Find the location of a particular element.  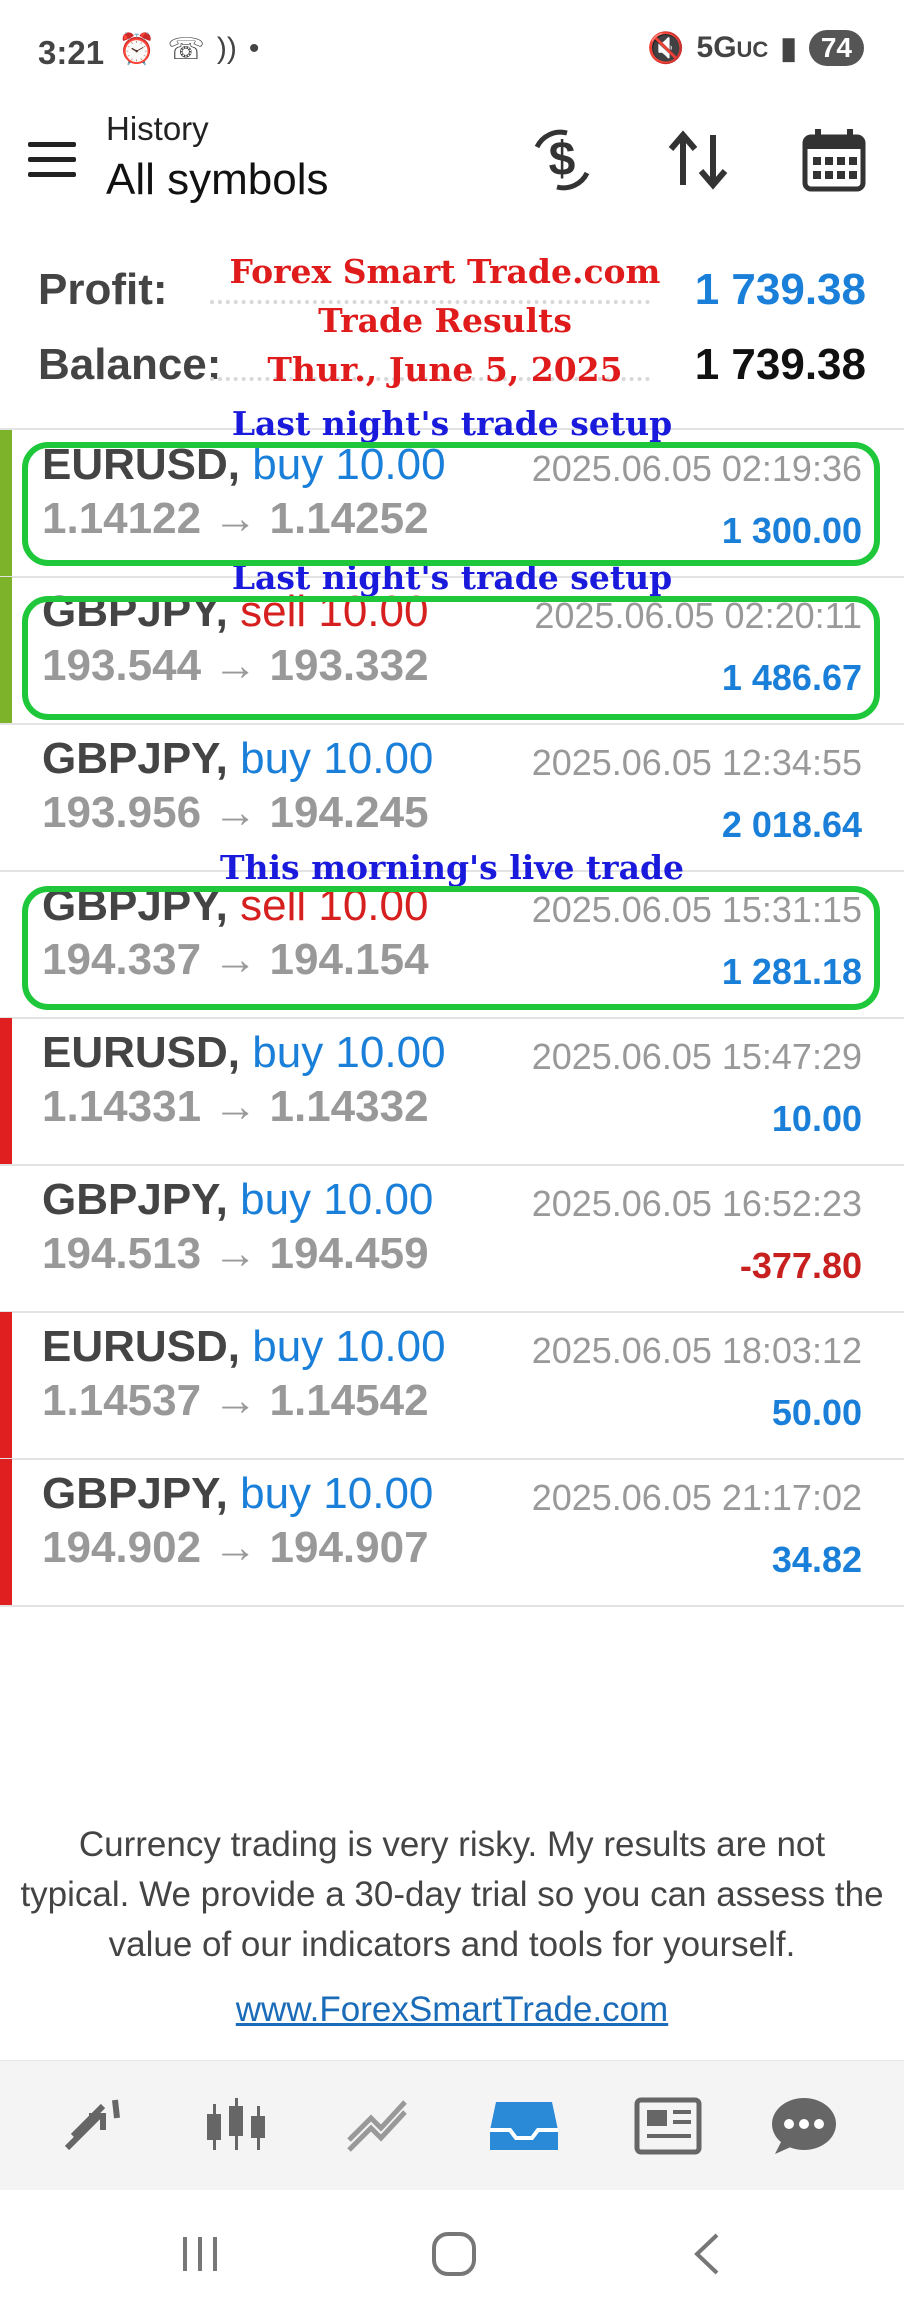

trade-pnl: -377.80 is located at coordinates (800, 1265).